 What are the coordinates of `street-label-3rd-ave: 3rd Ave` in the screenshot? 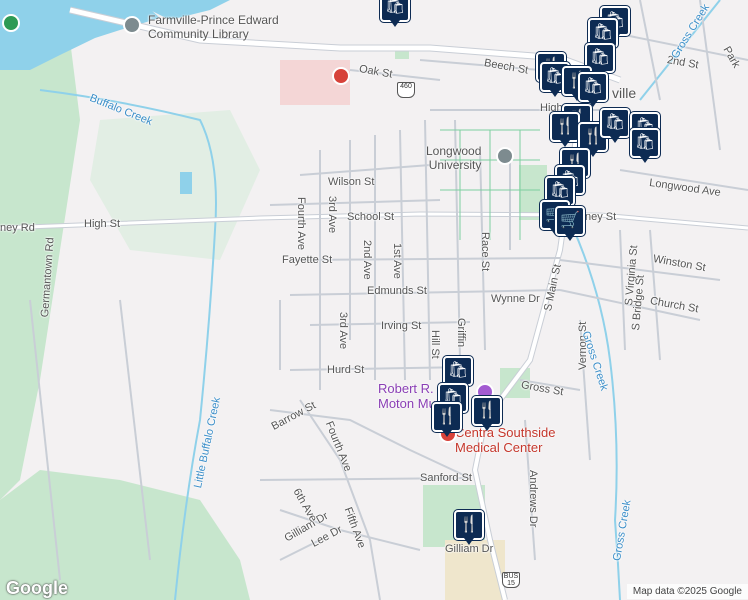 It's located at (332, 215).